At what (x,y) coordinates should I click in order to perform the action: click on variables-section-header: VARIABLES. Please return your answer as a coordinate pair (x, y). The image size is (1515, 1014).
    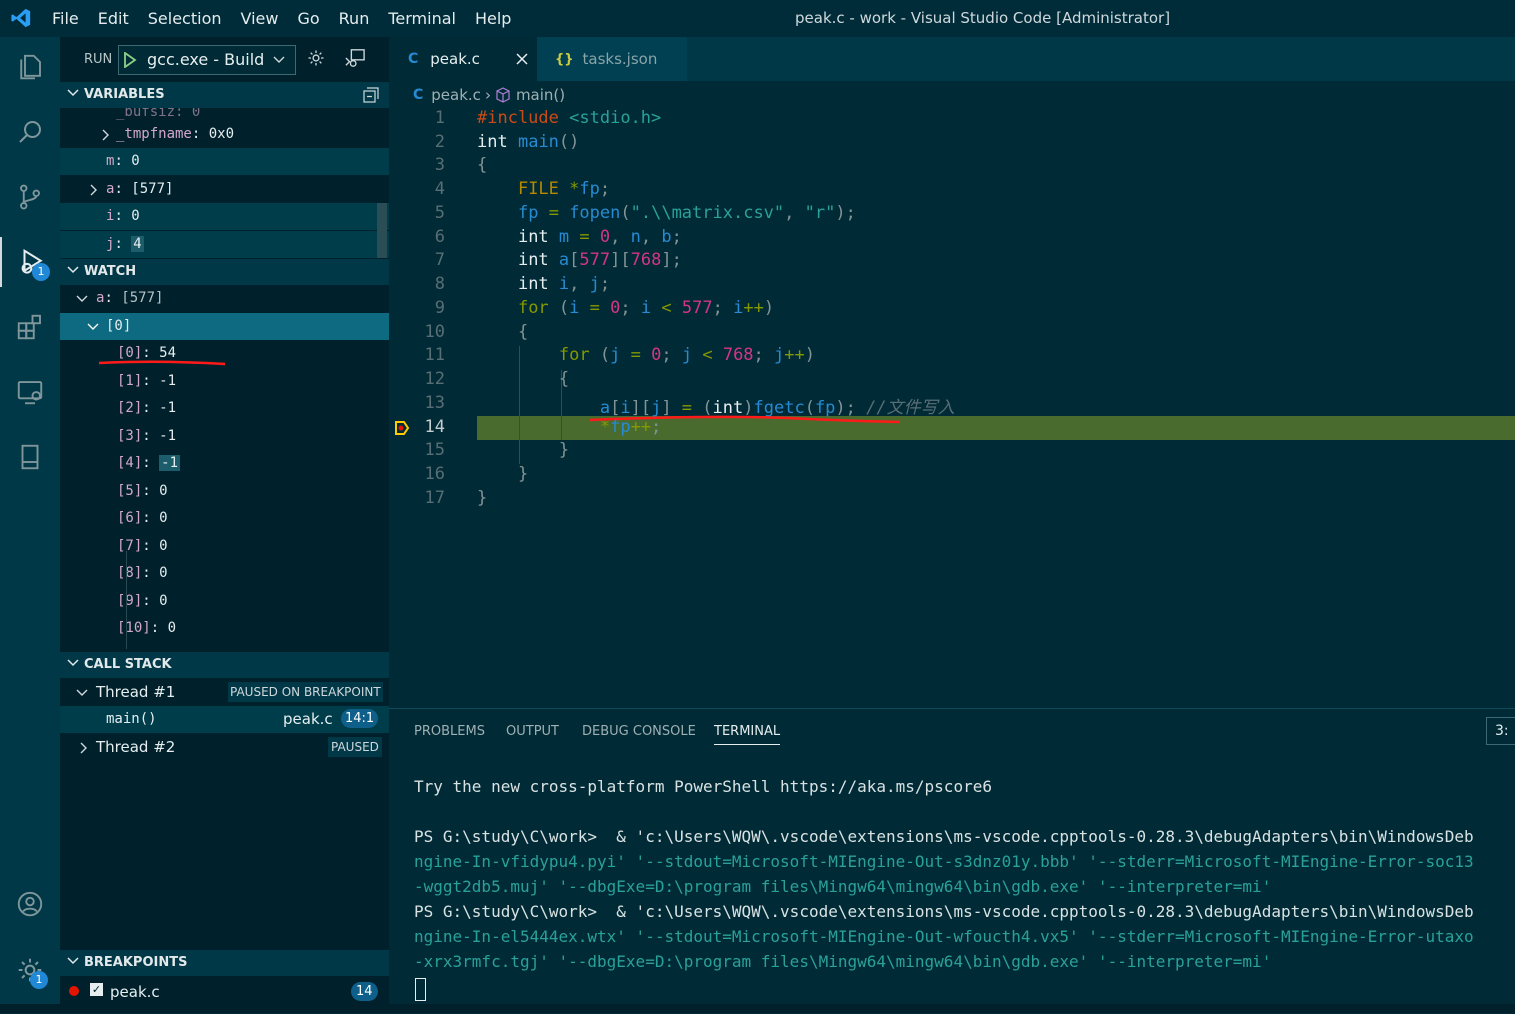
    Looking at the image, I should click on (224, 95).